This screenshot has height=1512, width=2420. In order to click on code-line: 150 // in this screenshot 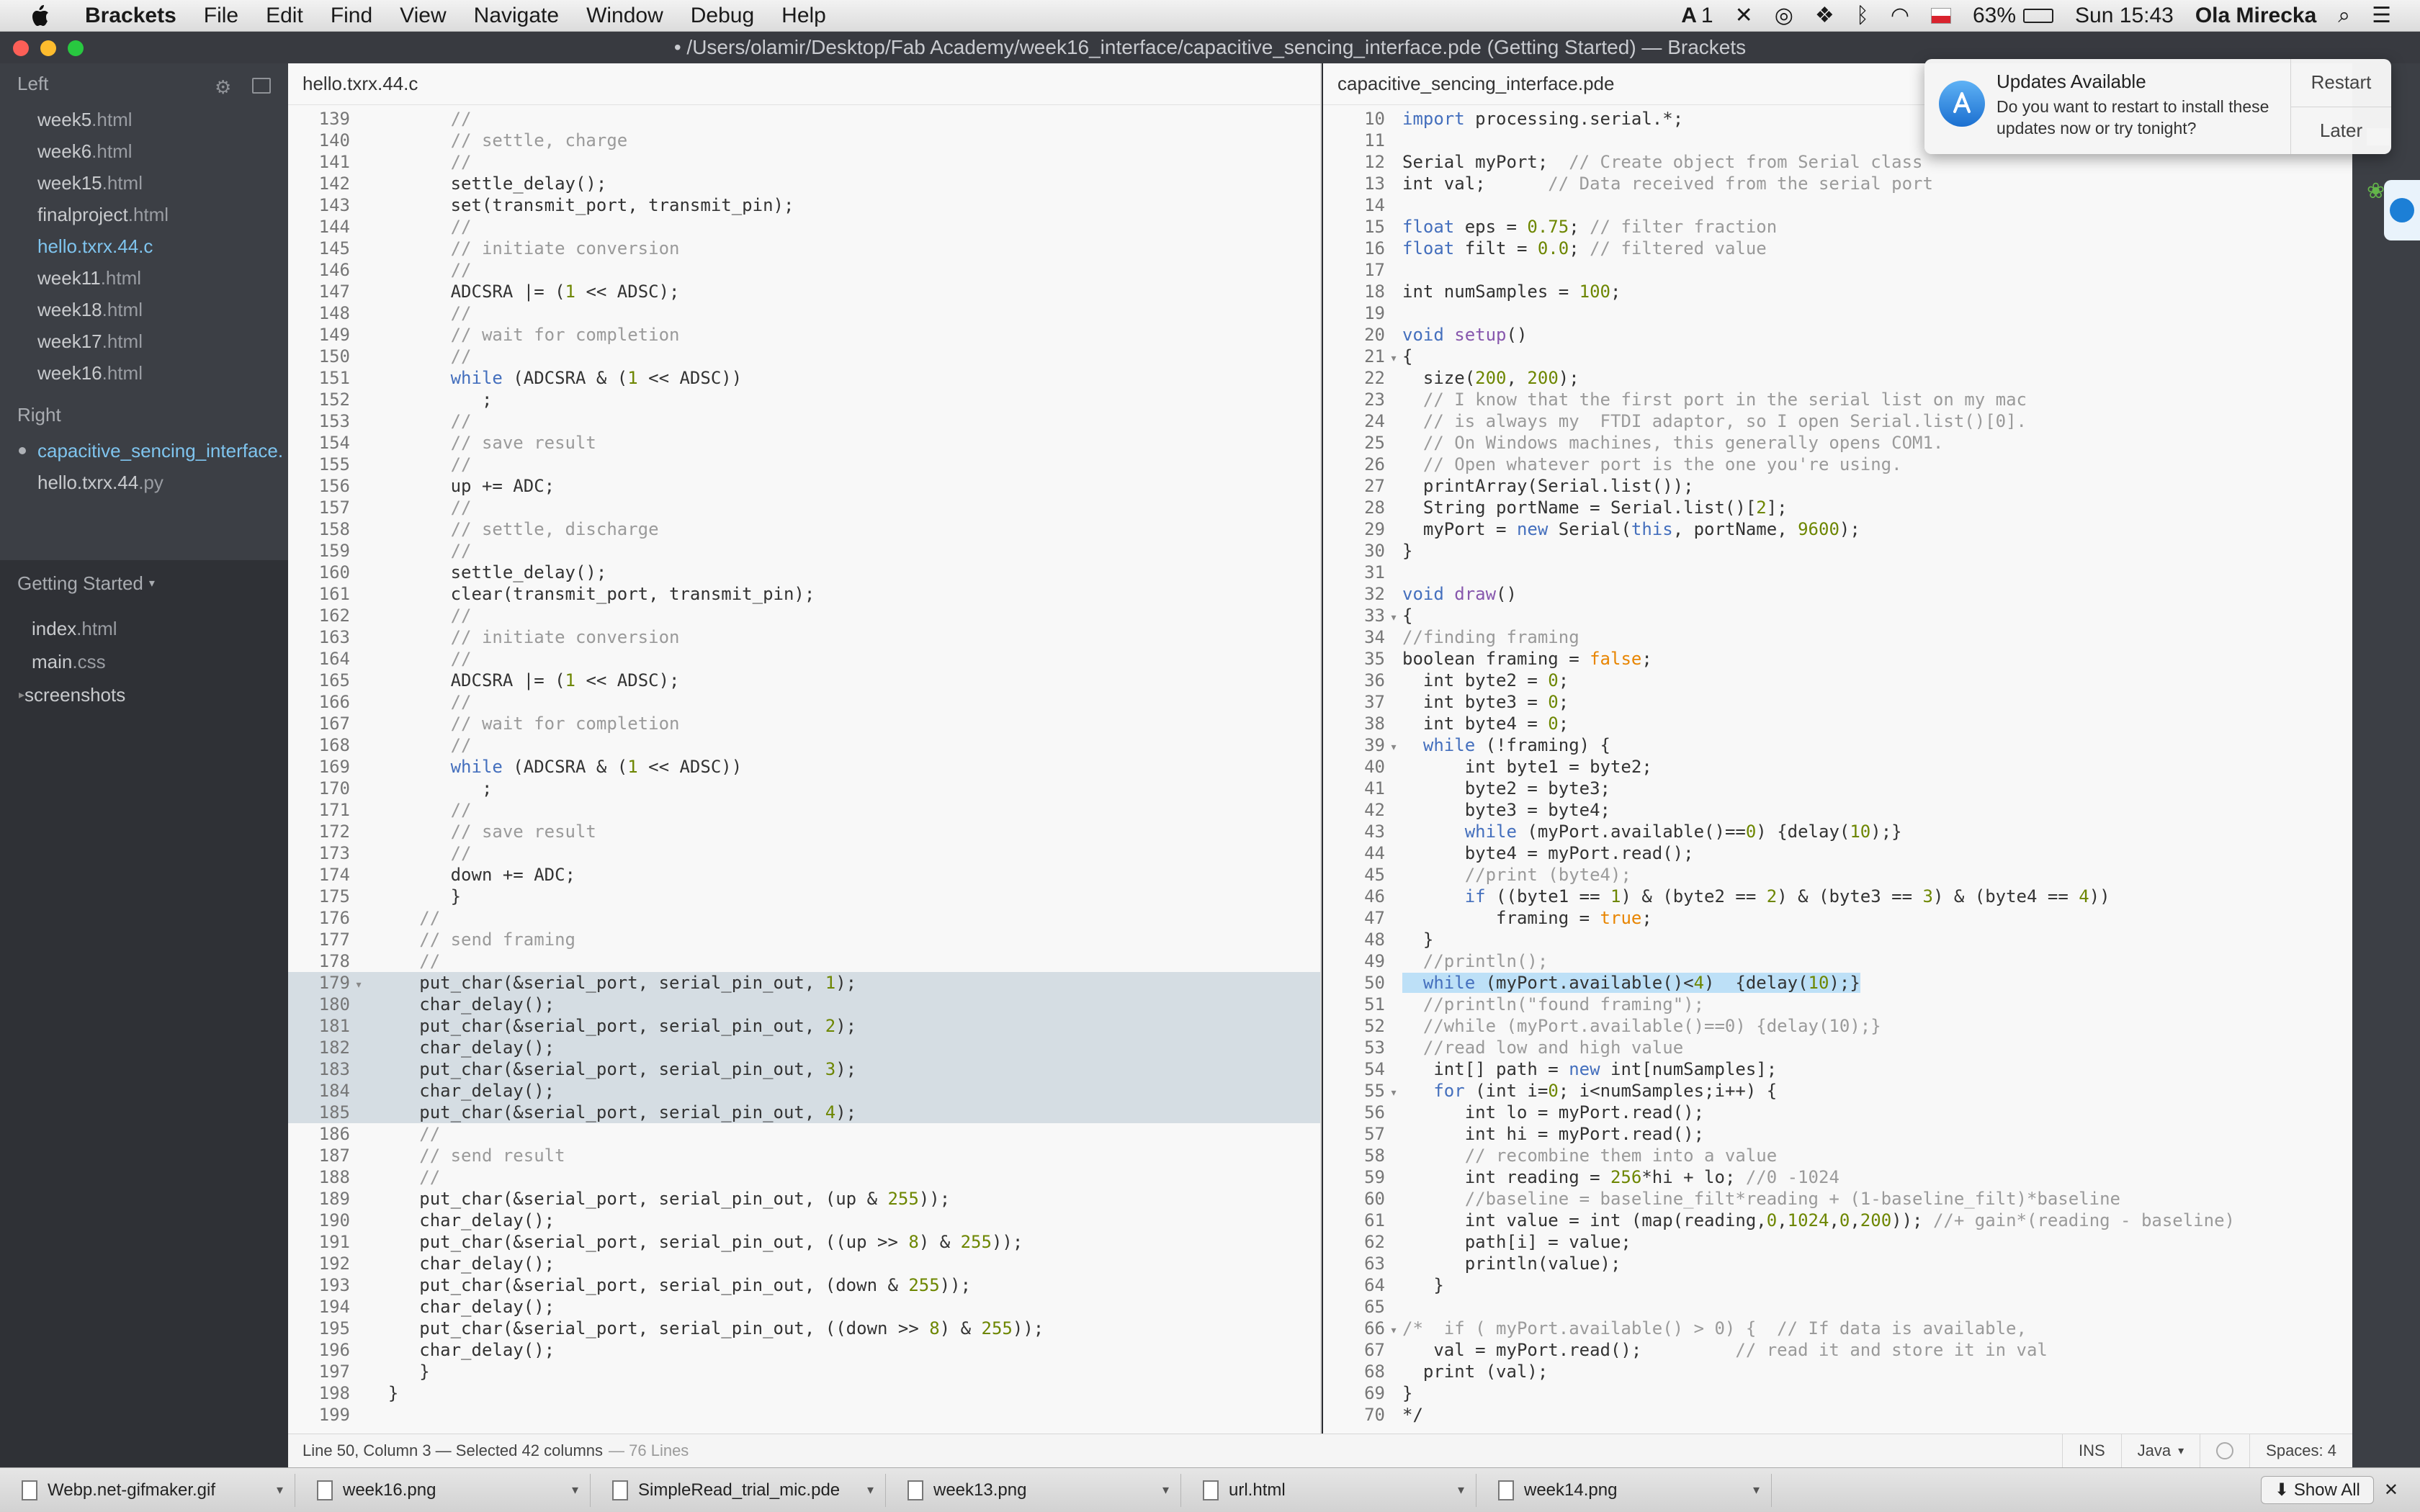, I will do `click(804, 356)`.